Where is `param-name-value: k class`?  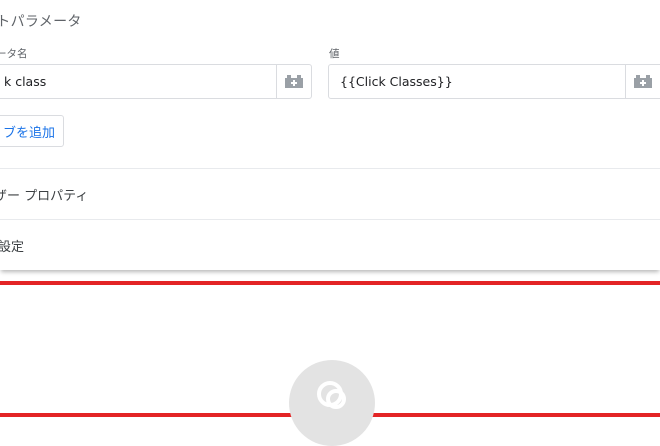
param-name-value: k class is located at coordinates (25, 81).